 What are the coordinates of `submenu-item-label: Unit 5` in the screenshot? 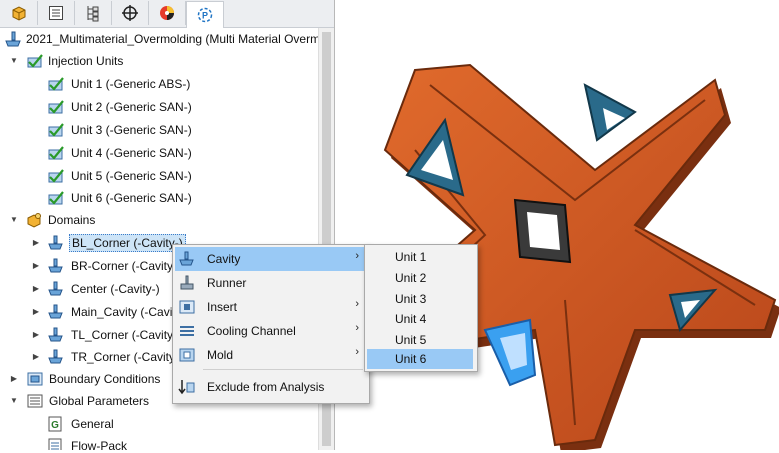 It's located at (411, 340).